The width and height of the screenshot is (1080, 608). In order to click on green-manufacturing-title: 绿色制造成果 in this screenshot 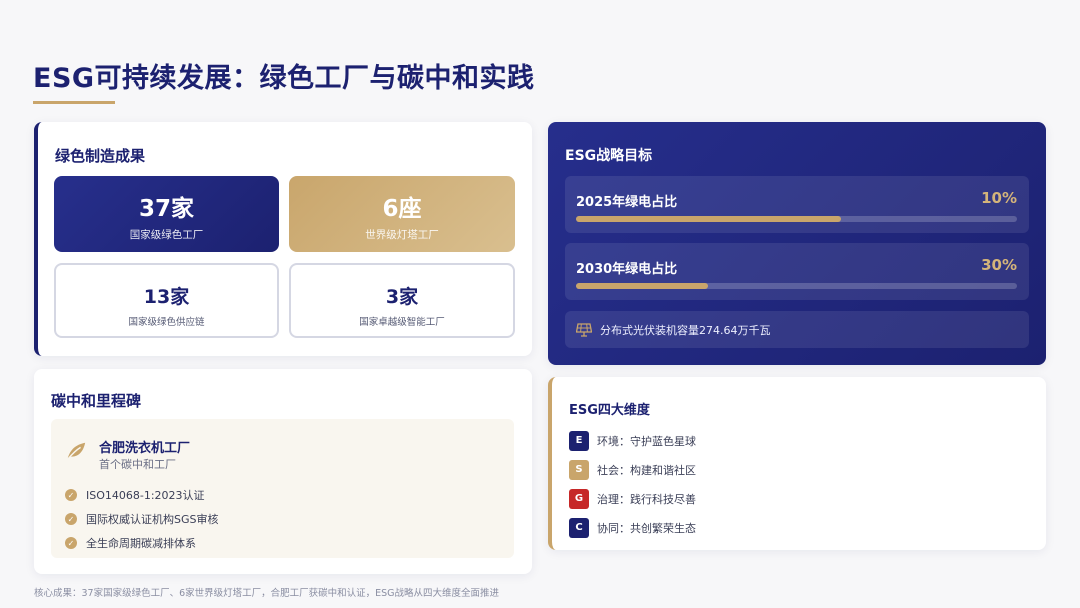, I will do `click(100, 156)`.